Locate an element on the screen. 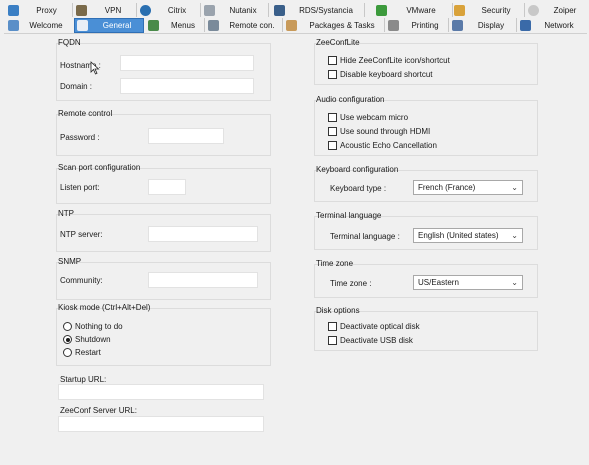 The image size is (589, 465). terminal-language-title: Terminal language is located at coordinates (349, 215).